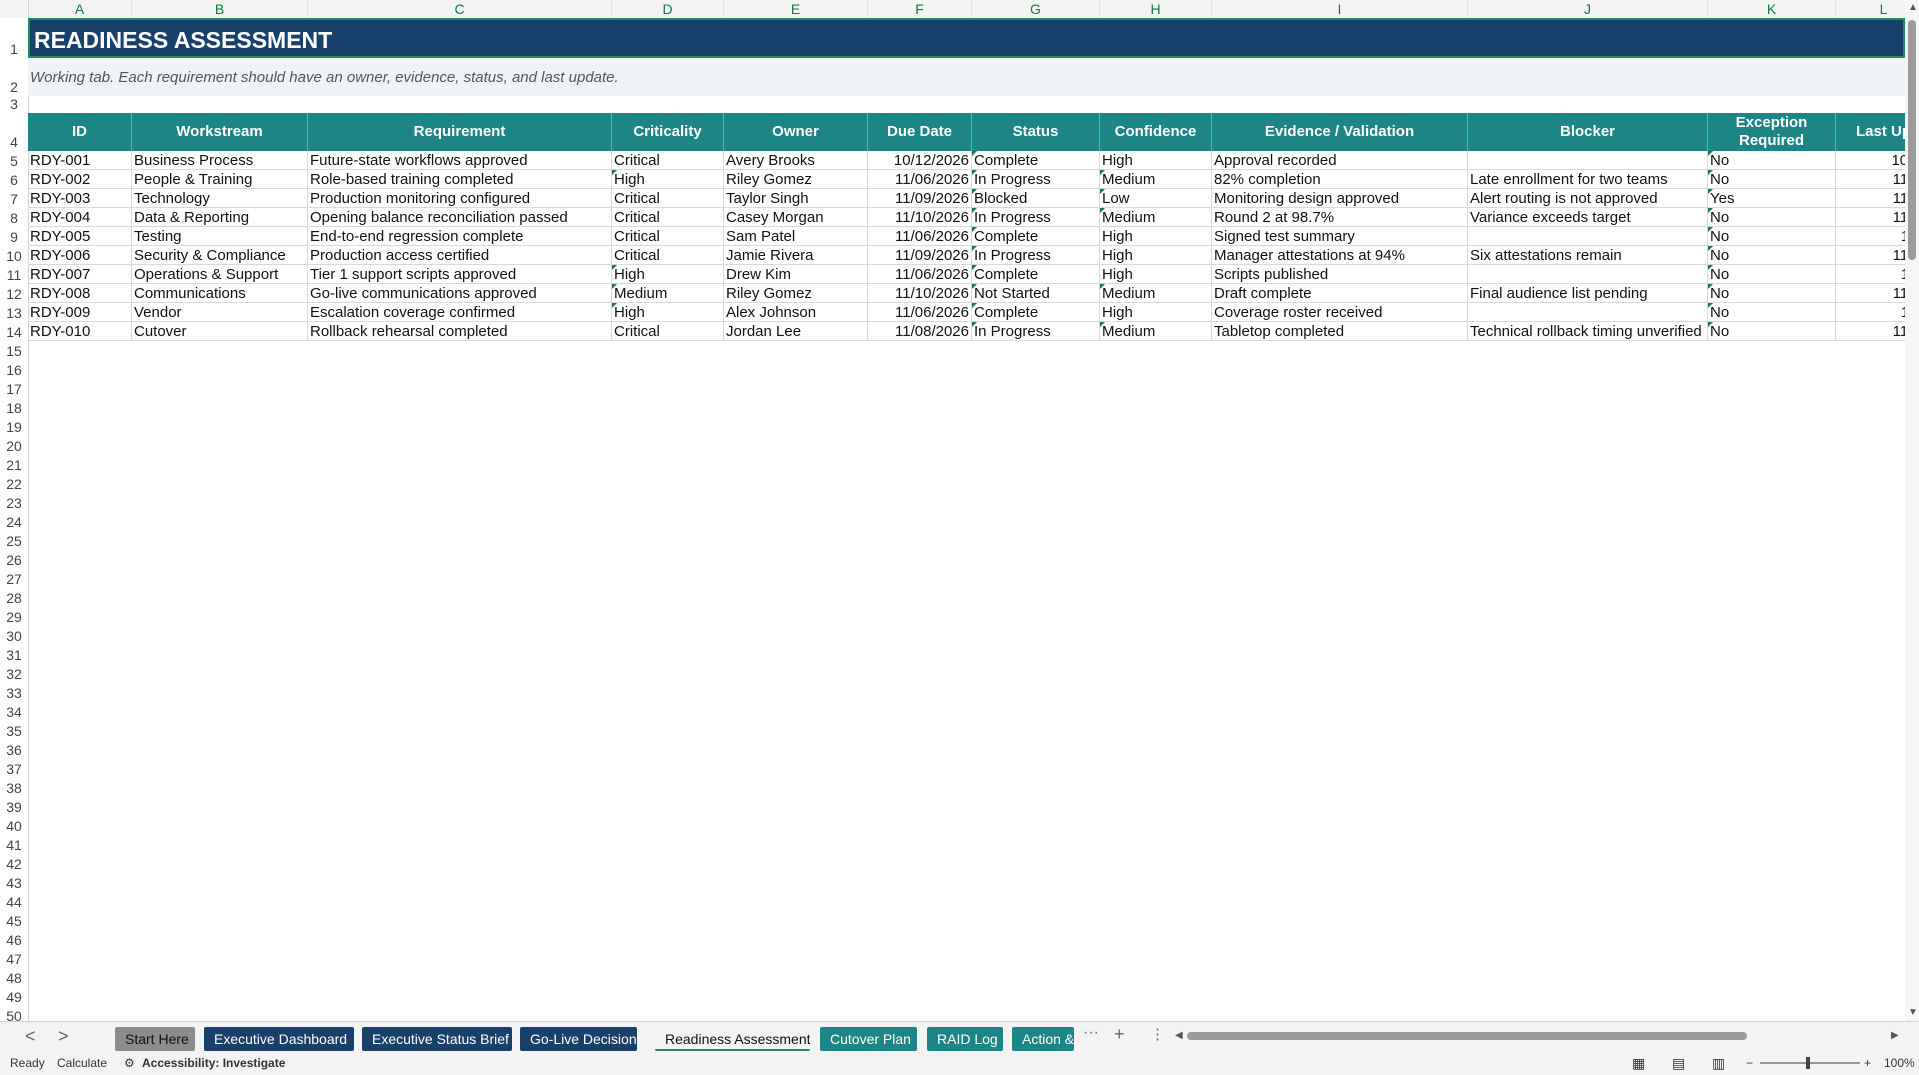 This screenshot has width=1919, height=1075. I want to click on row-header: 45, so click(14, 920).